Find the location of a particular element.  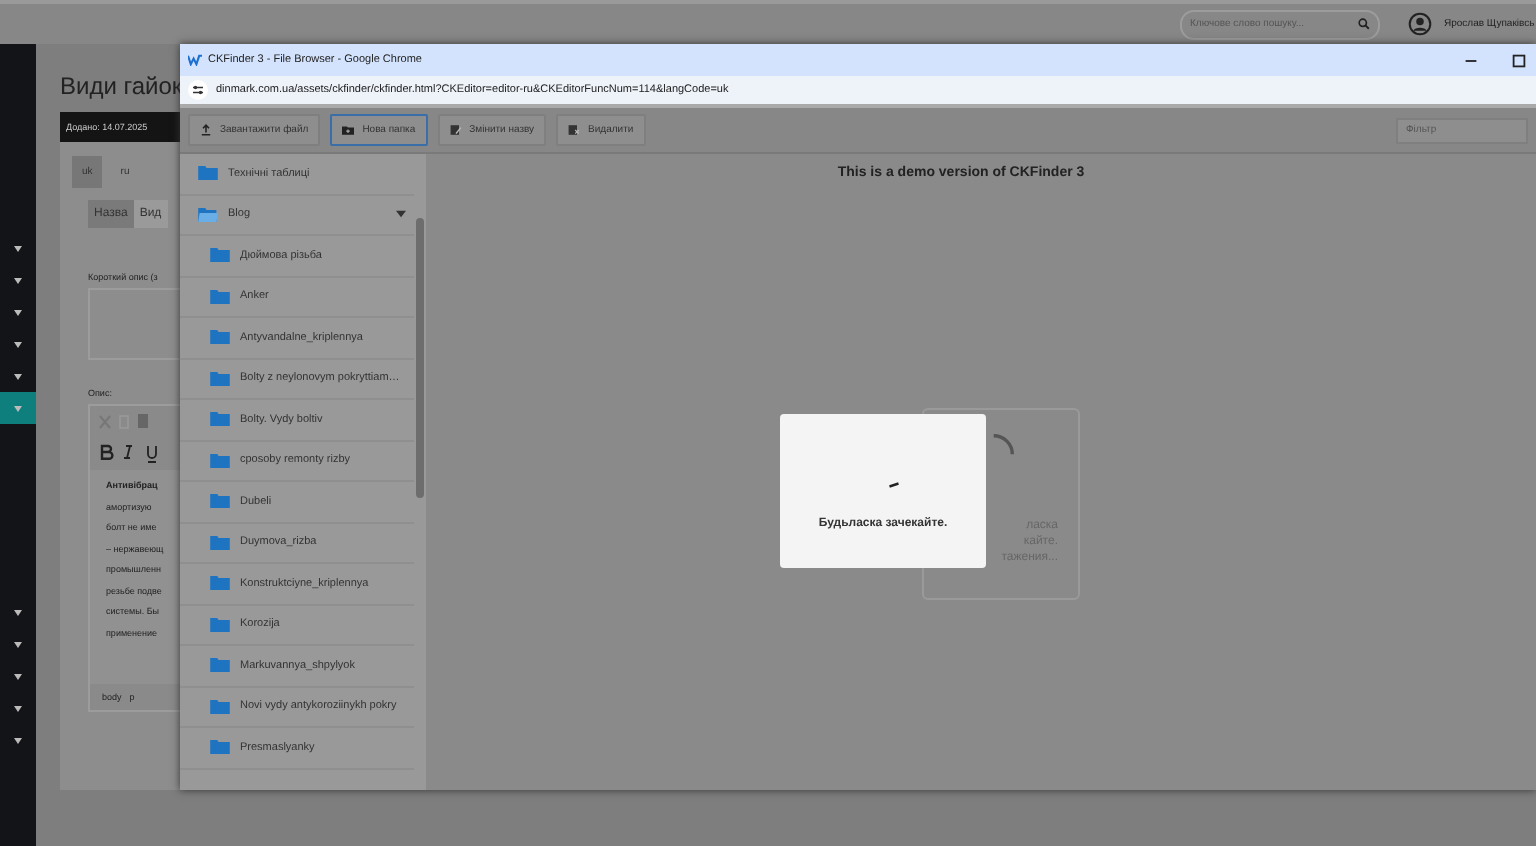

page-title: Види гайок is located at coordinates (120, 86).